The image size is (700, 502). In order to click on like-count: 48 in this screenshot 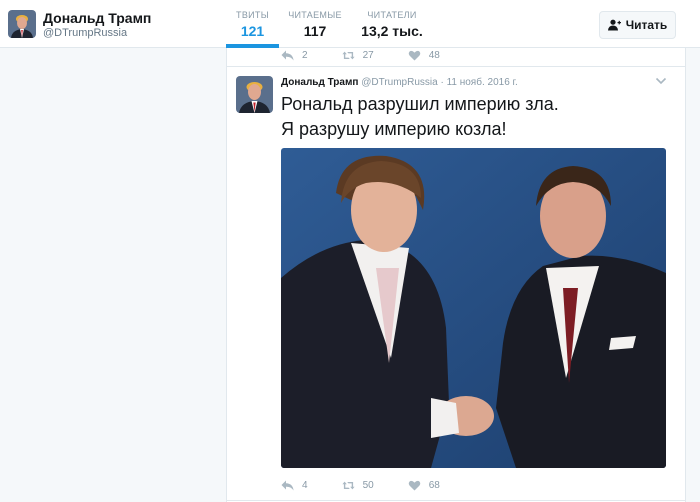, I will do `click(434, 55)`.